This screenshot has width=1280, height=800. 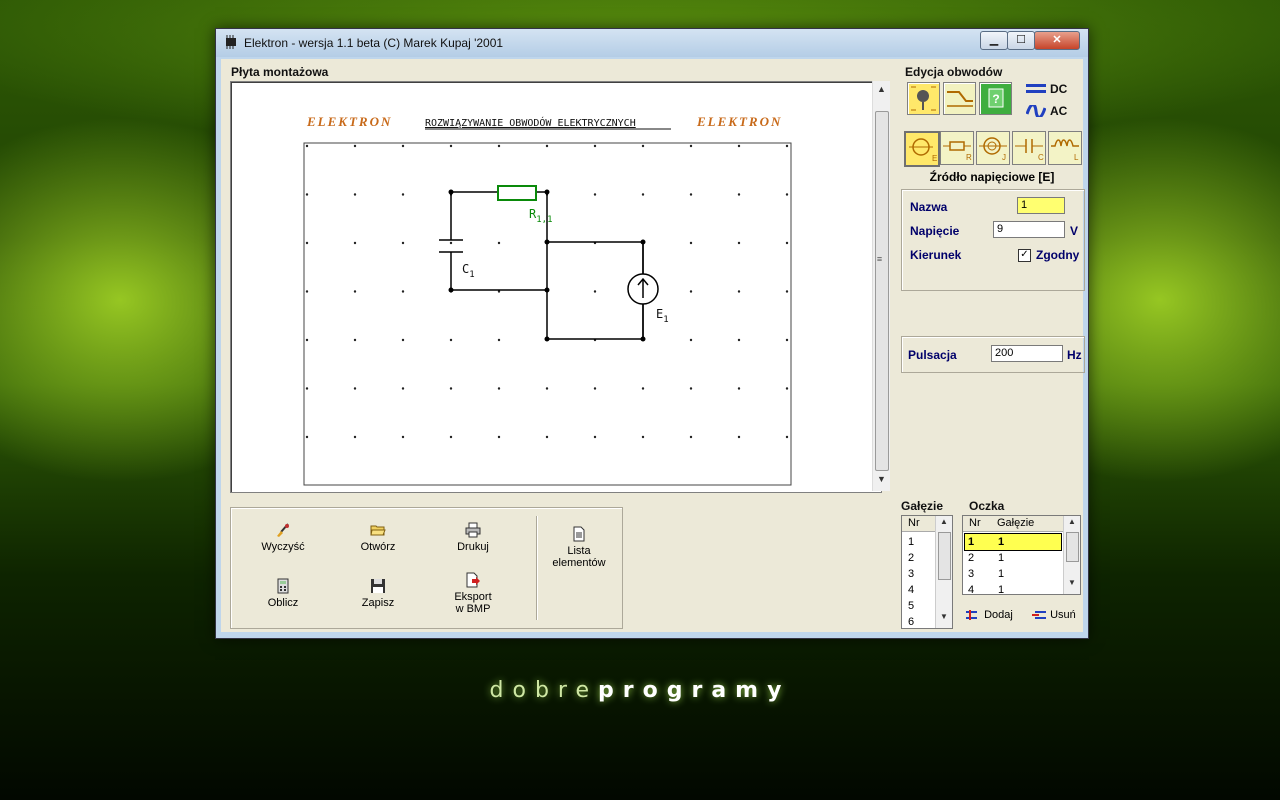 I want to click on table-row: 31, so click(x=1013, y=574).